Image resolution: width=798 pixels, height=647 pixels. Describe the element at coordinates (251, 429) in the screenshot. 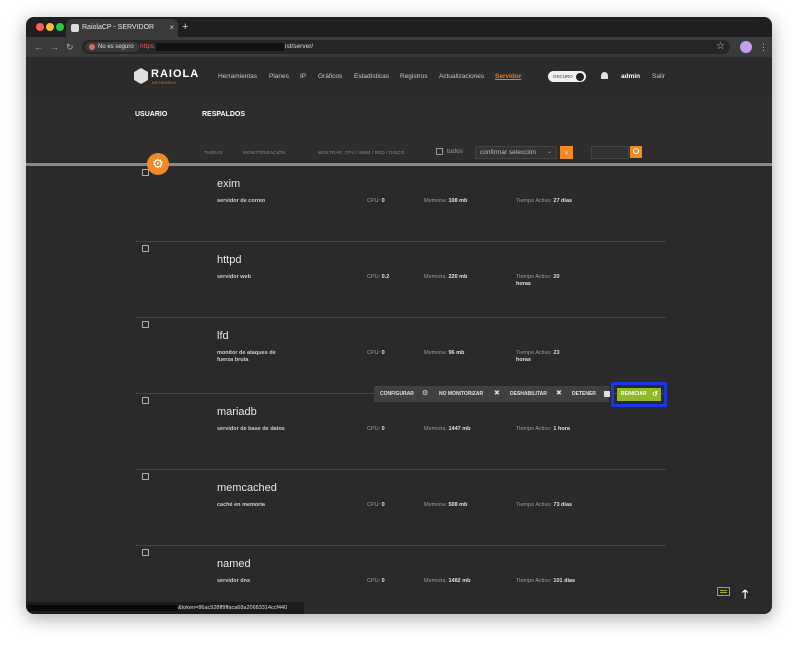

I see `service-description: servidor de base de datos` at that location.